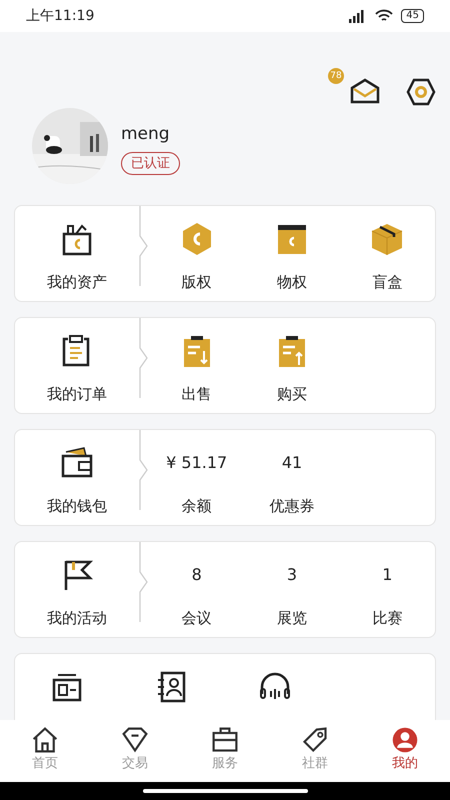 Image resolution: width=450 pixels, height=800 pixels. I want to click on item-label: 盲盒, so click(387, 282).